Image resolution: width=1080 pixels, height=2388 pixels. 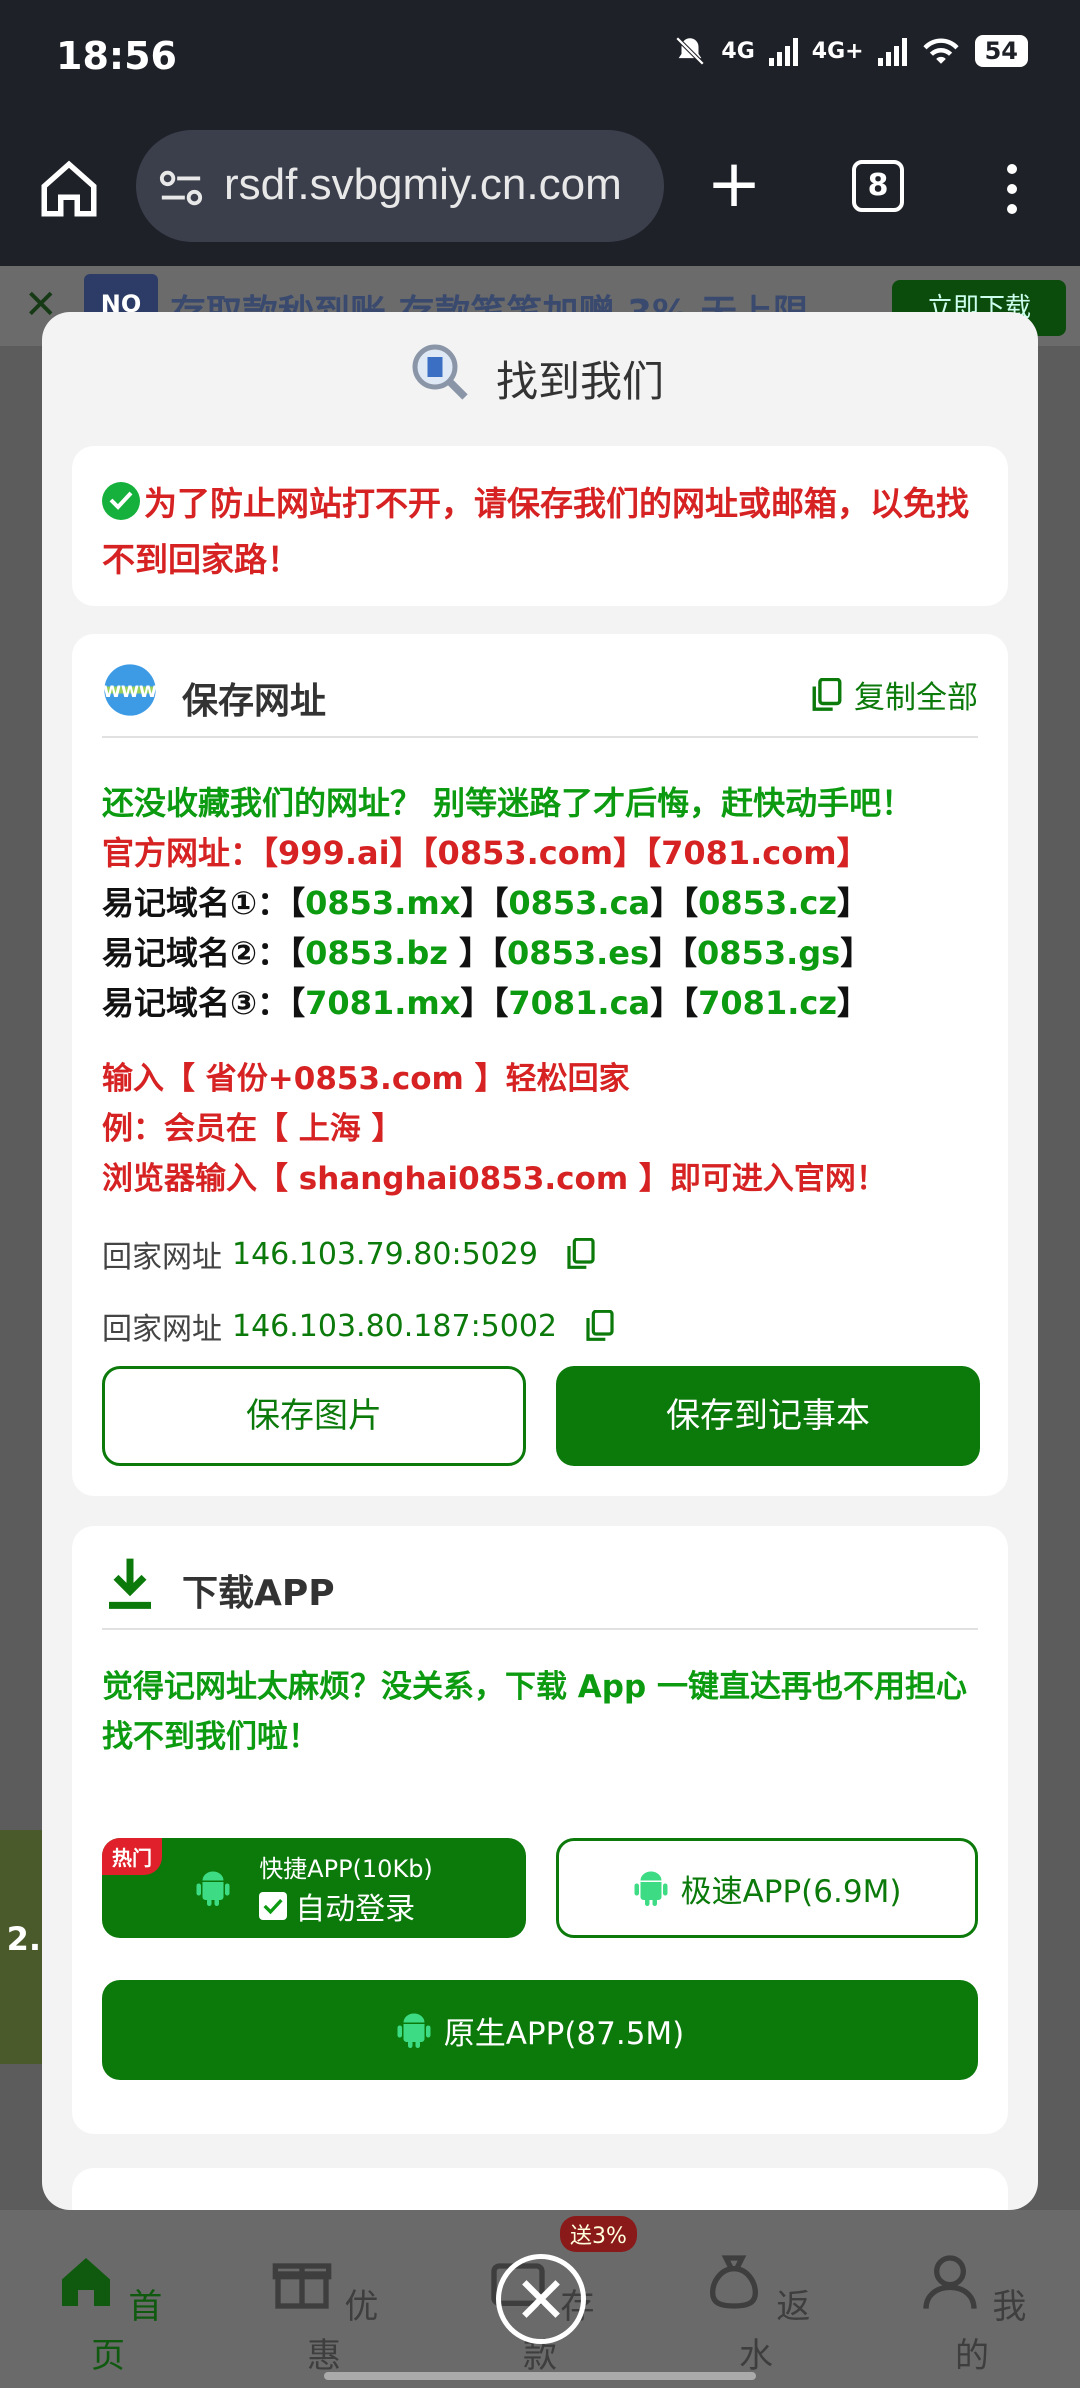 What do you see at coordinates (439, 185) in the screenshot?
I see `url-text: rsdf.svbgmiy.cn.com` at bounding box center [439, 185].